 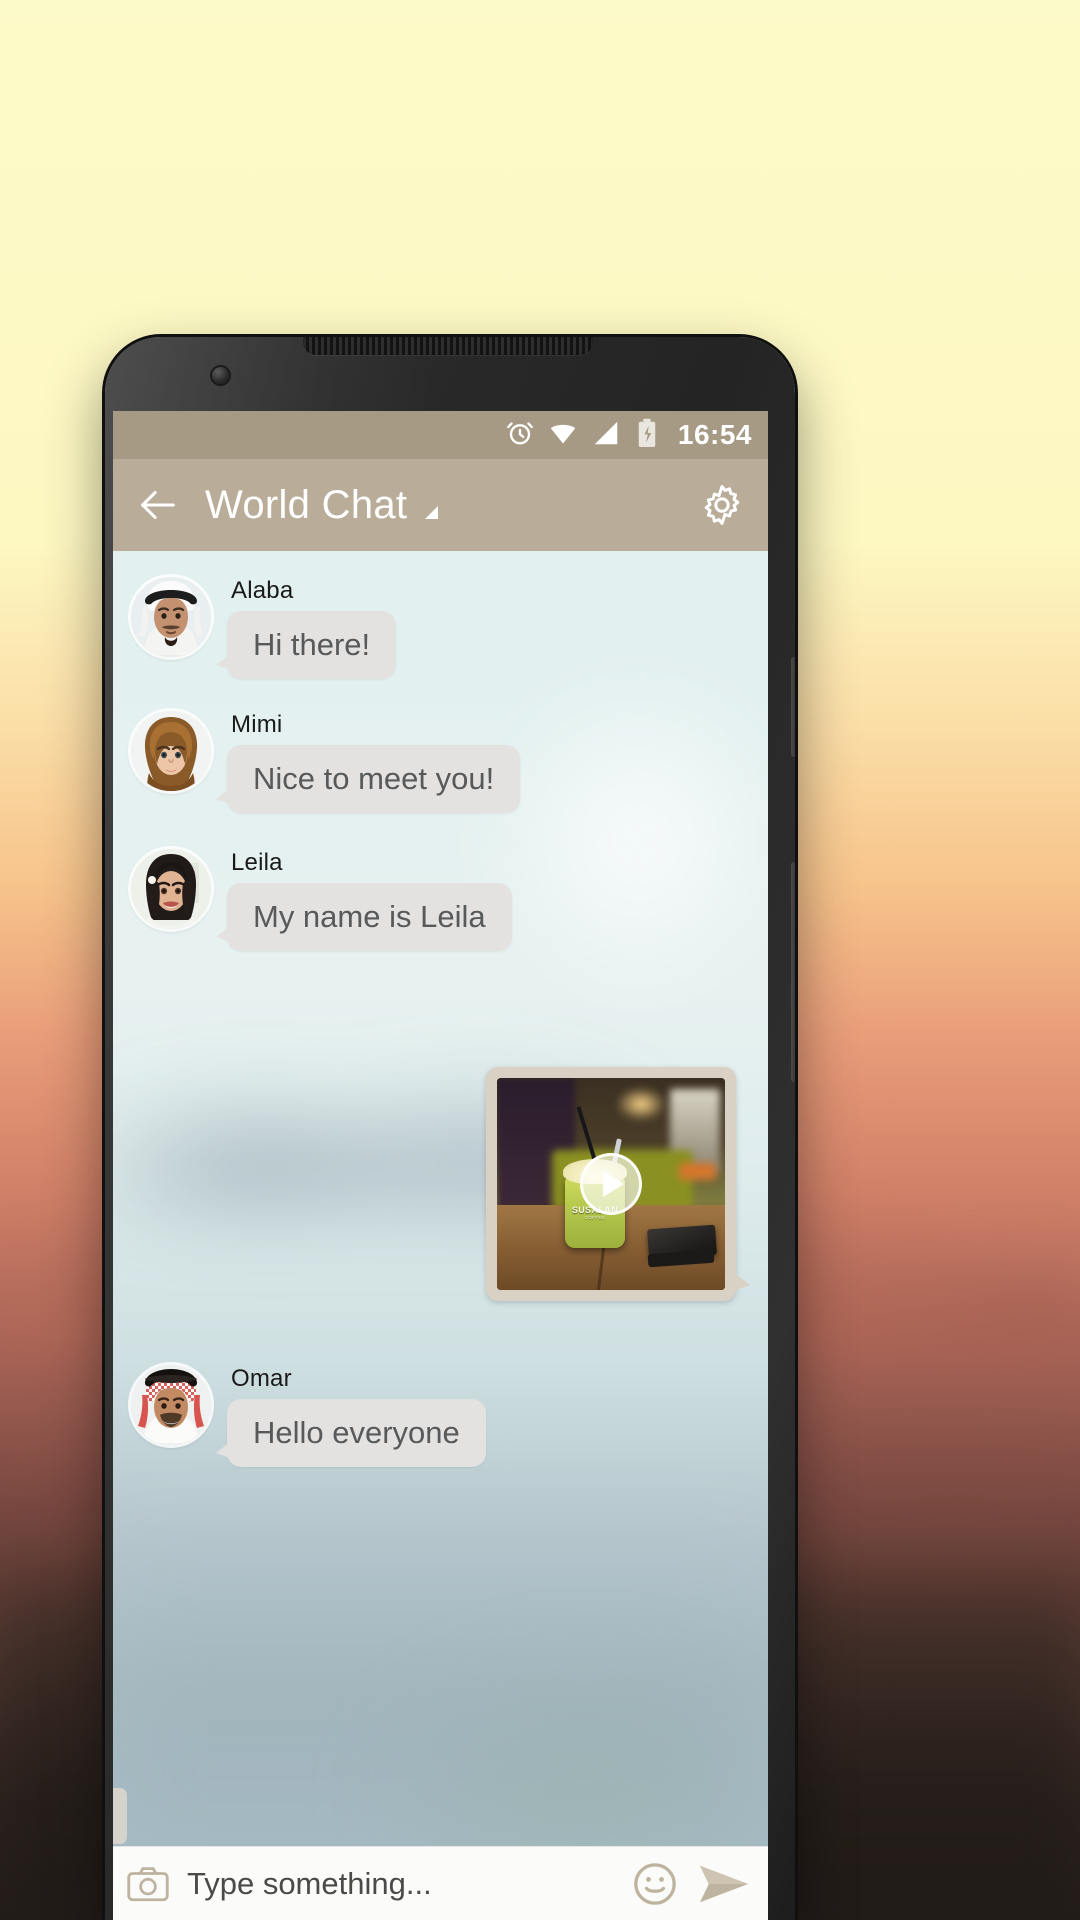 What do you see at coordinates (793, 707) in the screenshot?
I see `power-button` at bounding box center [793, 707].